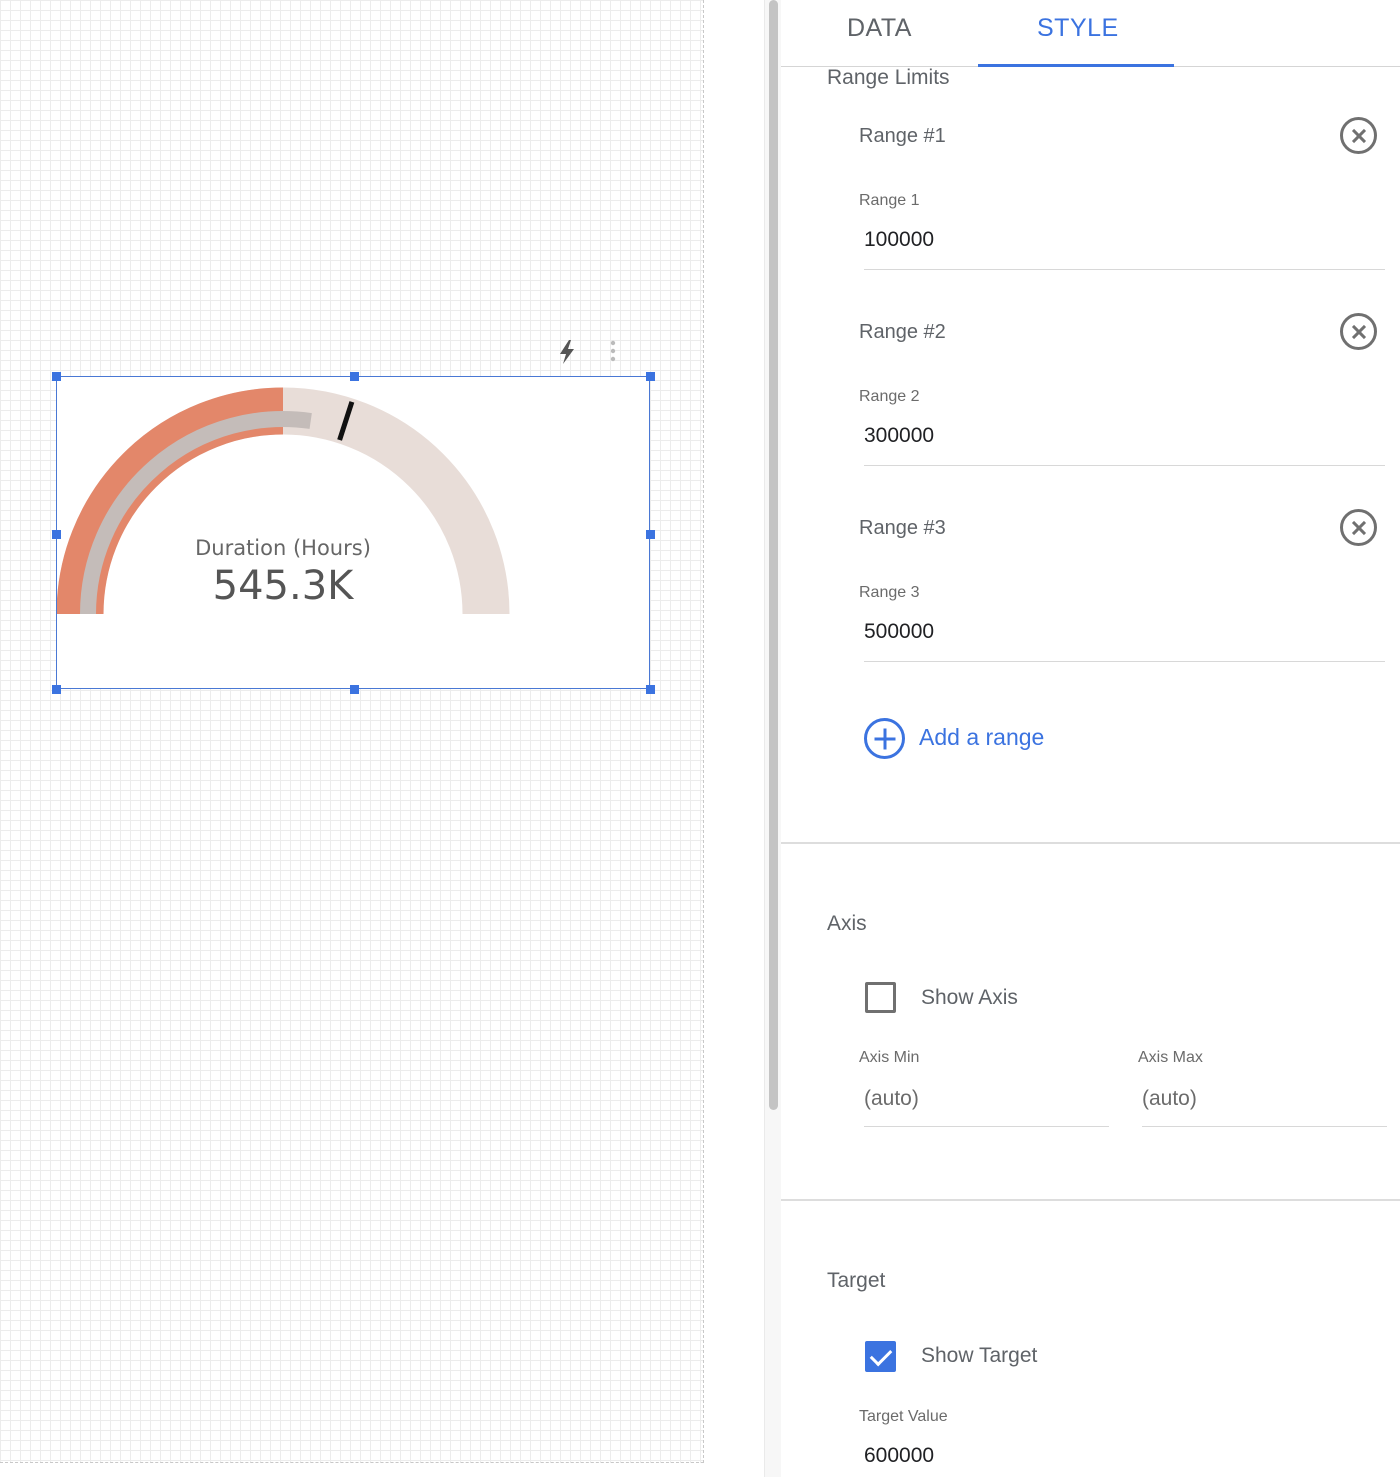 The width and height of the screenshot is (1400, 1477). I want to click on range-1-field-label: Range 1, so click(889, 200).